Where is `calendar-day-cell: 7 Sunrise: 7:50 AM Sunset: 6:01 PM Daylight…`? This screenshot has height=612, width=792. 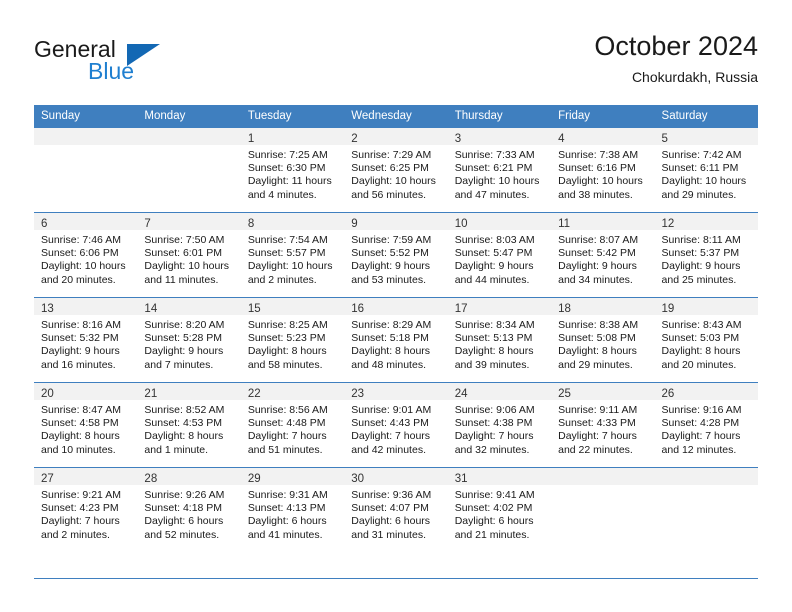
calendar-day-cell: 7 Sunrise: 7:50 AM Sunset: 6:01 PM Daylight… is located at coordinates (189, 254).